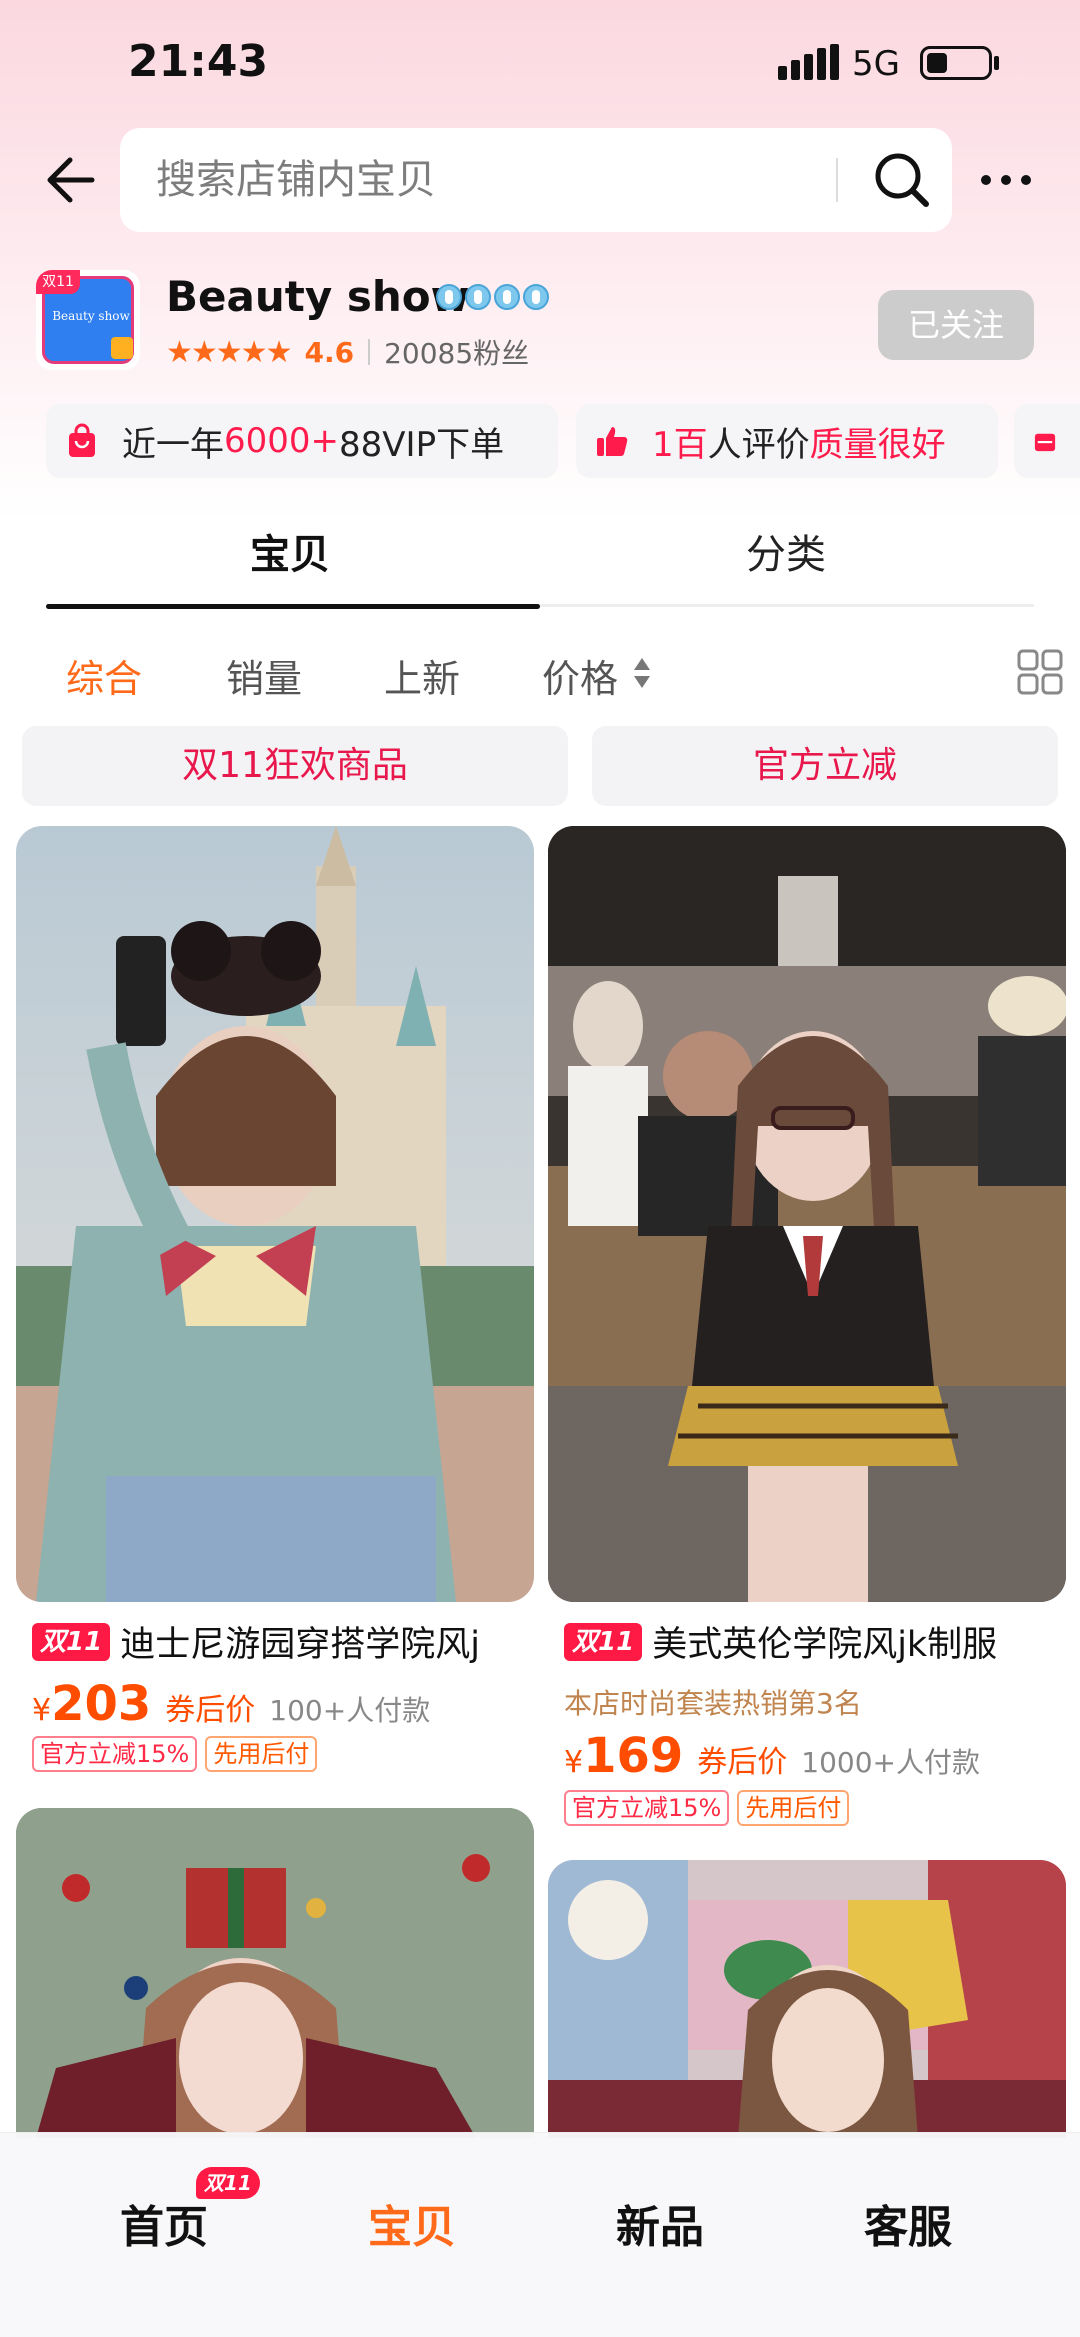 The height and width of the screenshot is (2337, 1080). I want to click on status-bar: 21:43 5G, so click(540, 65).